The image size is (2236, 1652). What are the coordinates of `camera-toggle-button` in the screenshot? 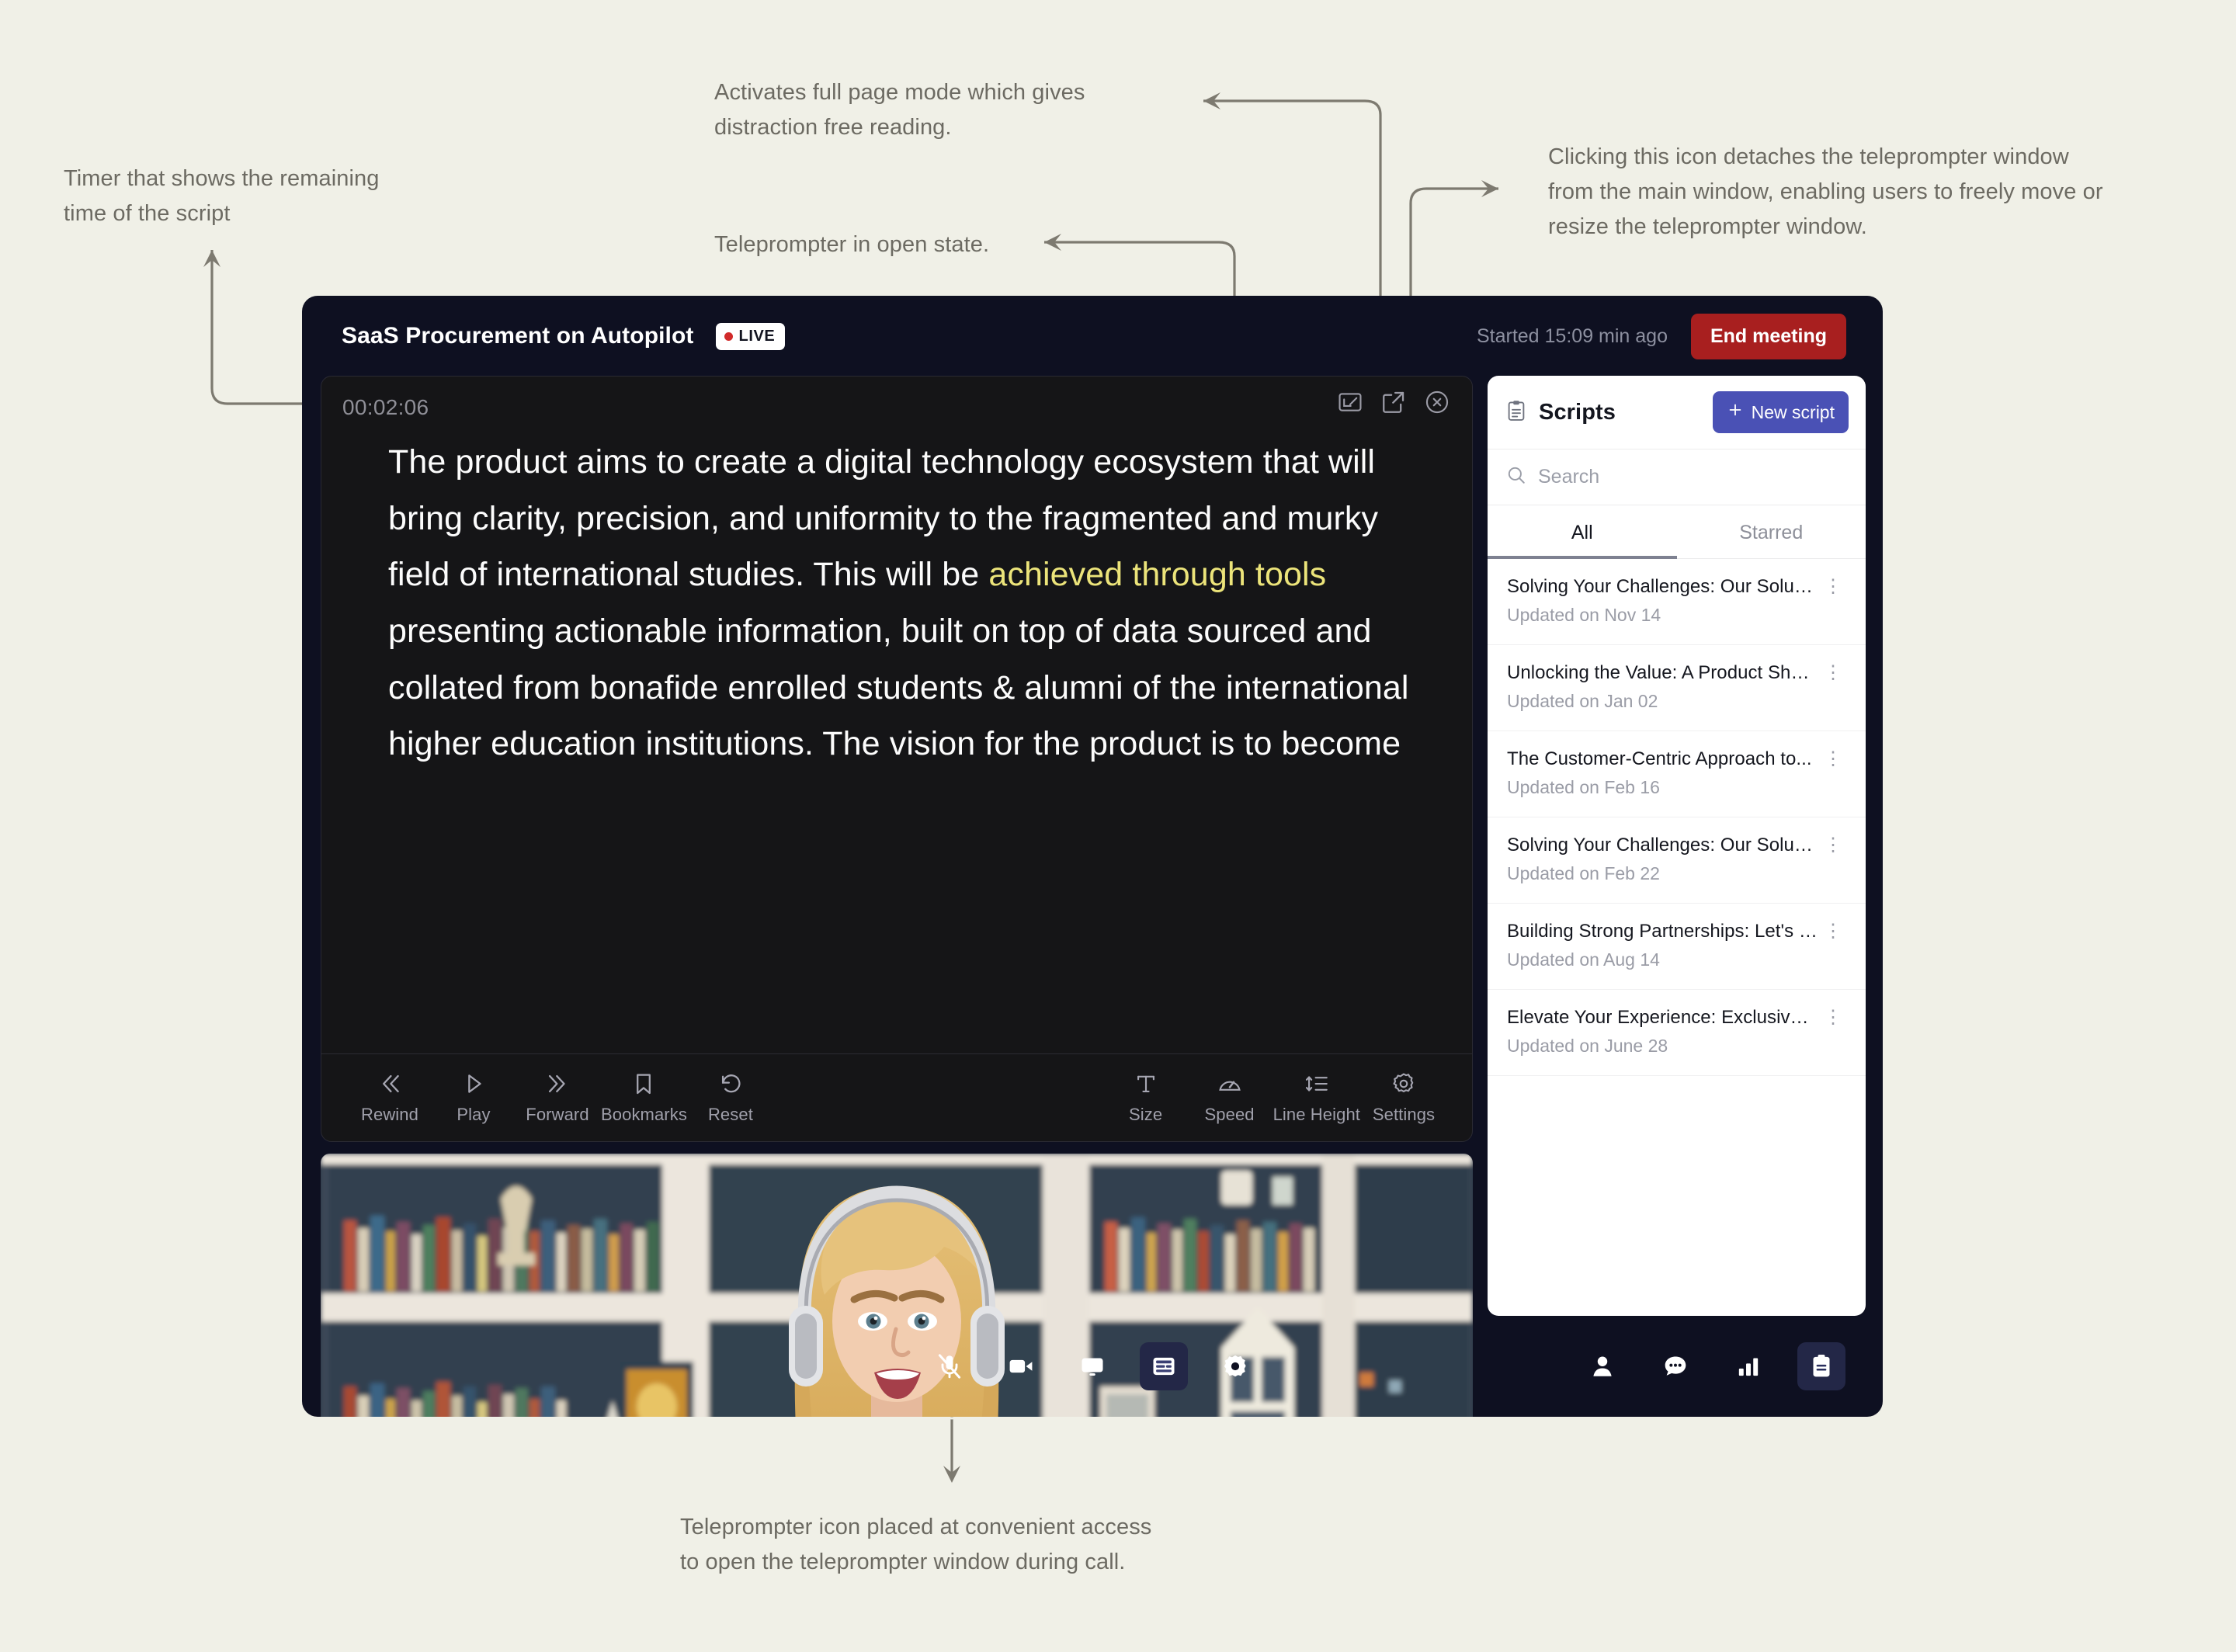 It's located at (1021, 1366).